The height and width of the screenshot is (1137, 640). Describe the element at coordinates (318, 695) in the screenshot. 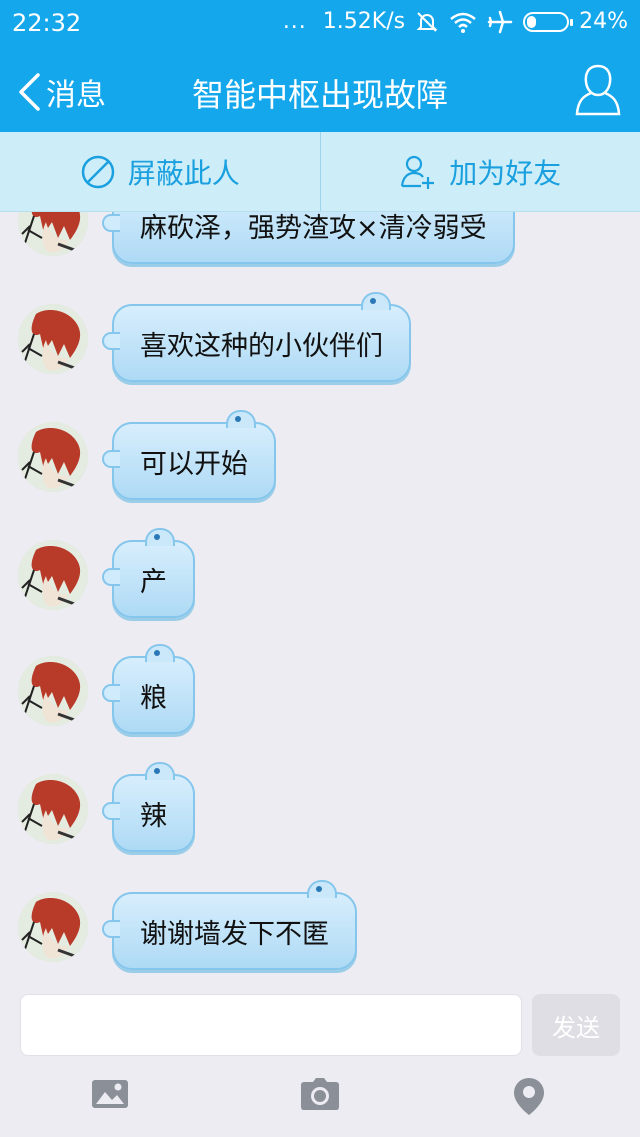

I see `message-item: 粮` at that location.